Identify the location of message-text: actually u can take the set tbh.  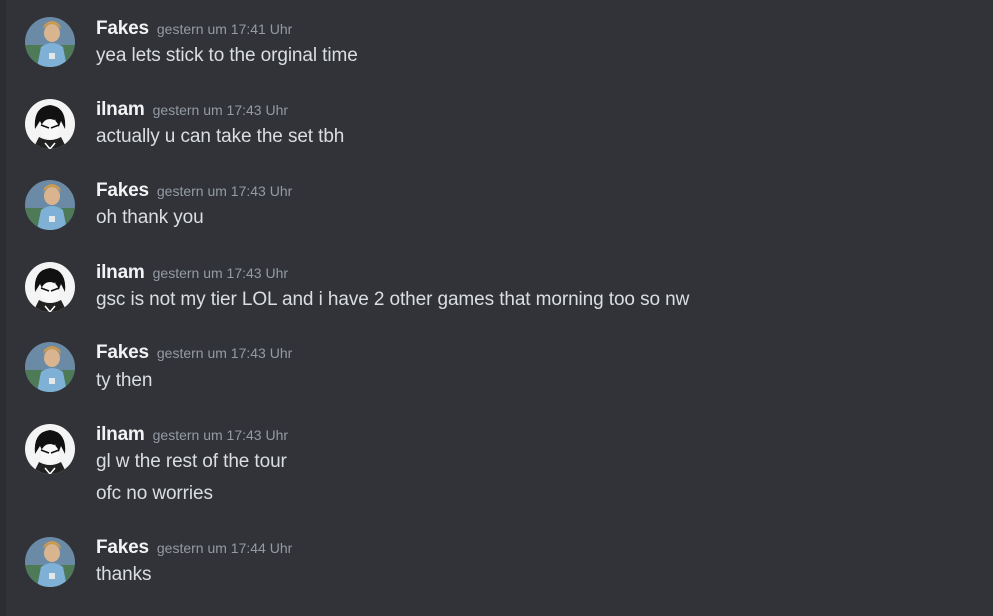
(220, 136).